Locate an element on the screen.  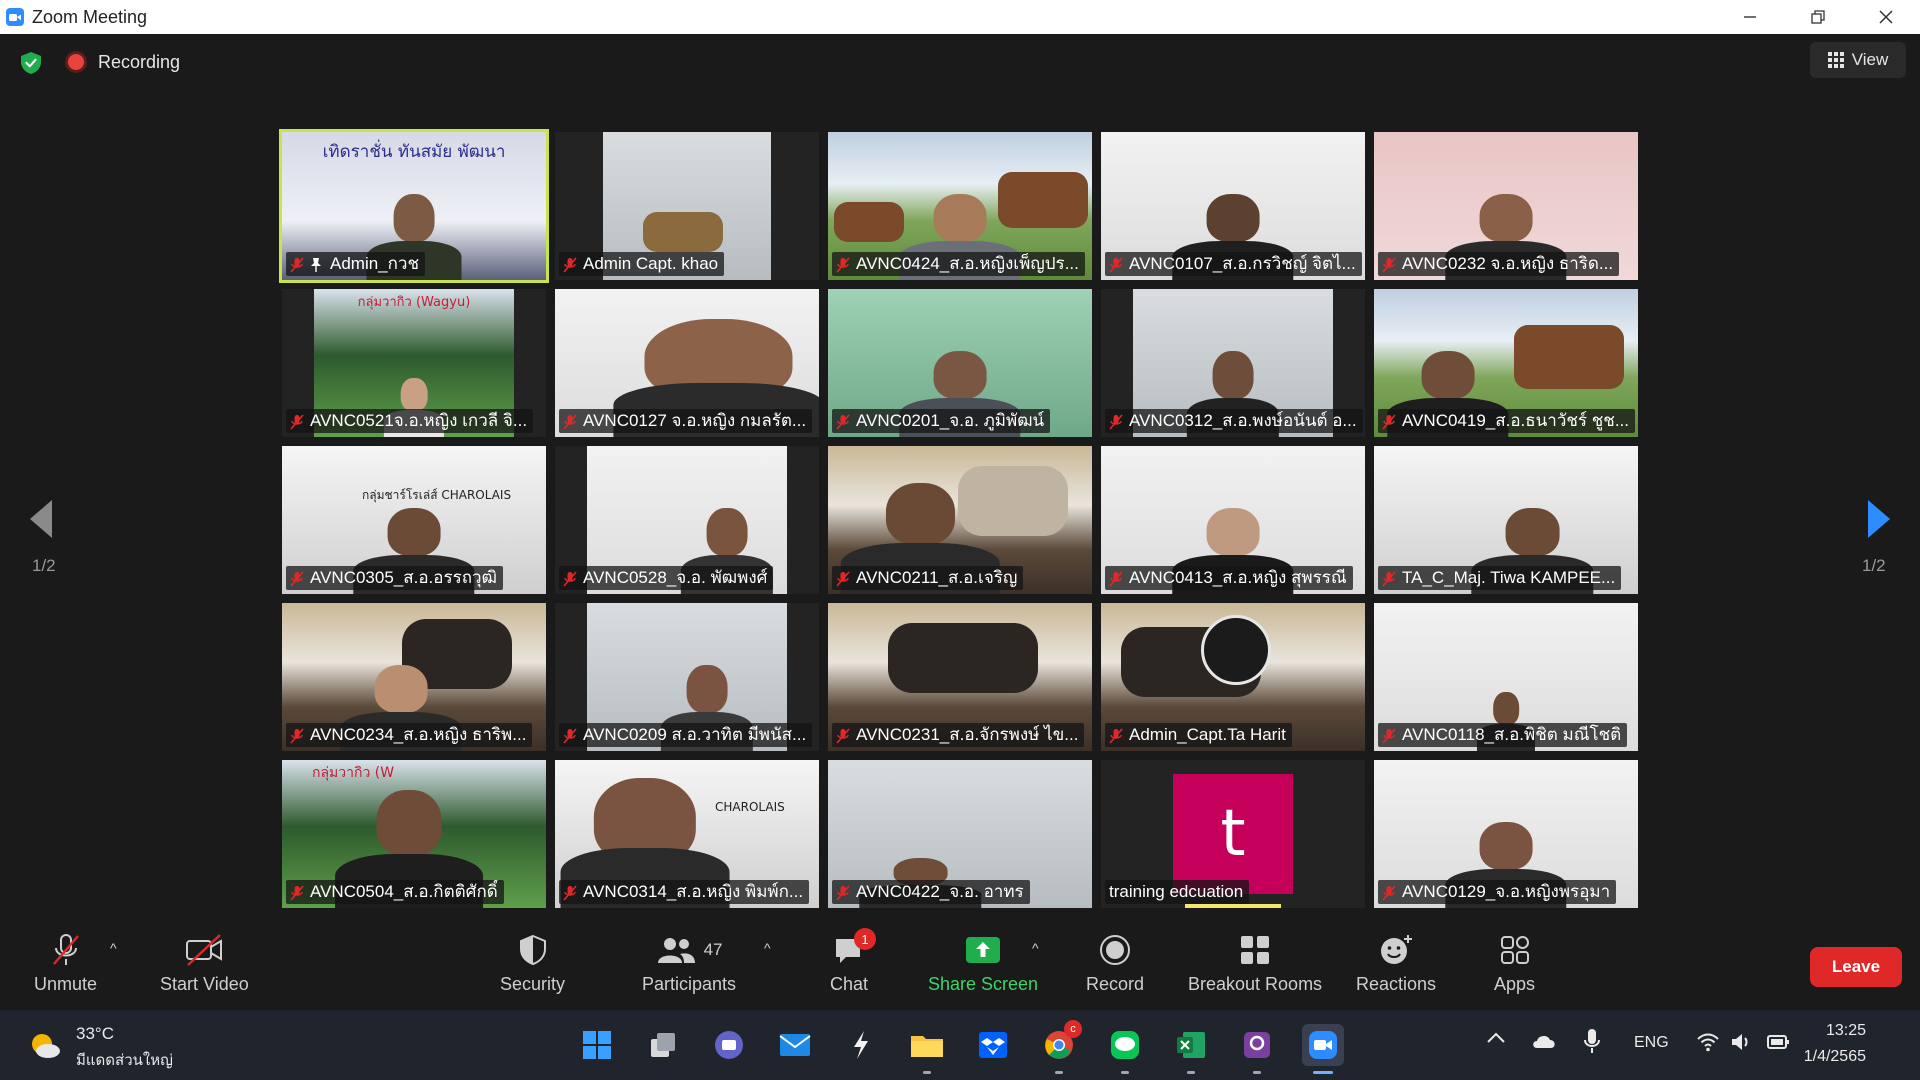
participant-name-label: AVNC0528_จ.อ. พัฒพงศ์ is located at coordinates (666, 578).